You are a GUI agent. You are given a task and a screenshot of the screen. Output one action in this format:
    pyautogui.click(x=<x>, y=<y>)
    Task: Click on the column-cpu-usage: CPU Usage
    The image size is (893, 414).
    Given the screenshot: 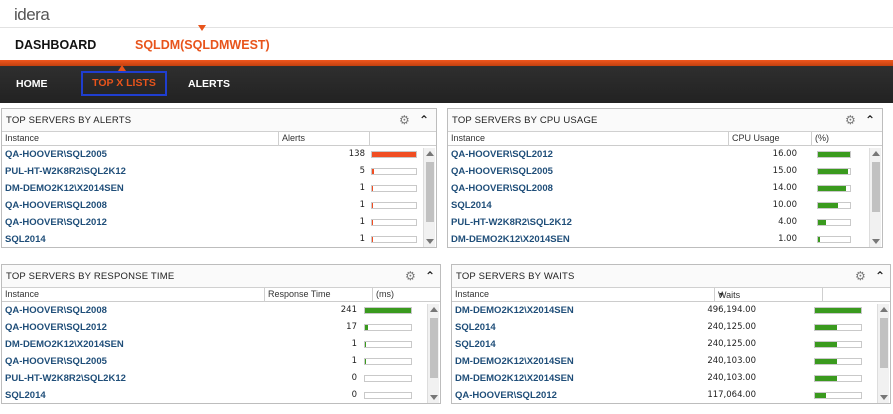 What is the action you would take?
    pyautogui.click(x=756, y=138)
    